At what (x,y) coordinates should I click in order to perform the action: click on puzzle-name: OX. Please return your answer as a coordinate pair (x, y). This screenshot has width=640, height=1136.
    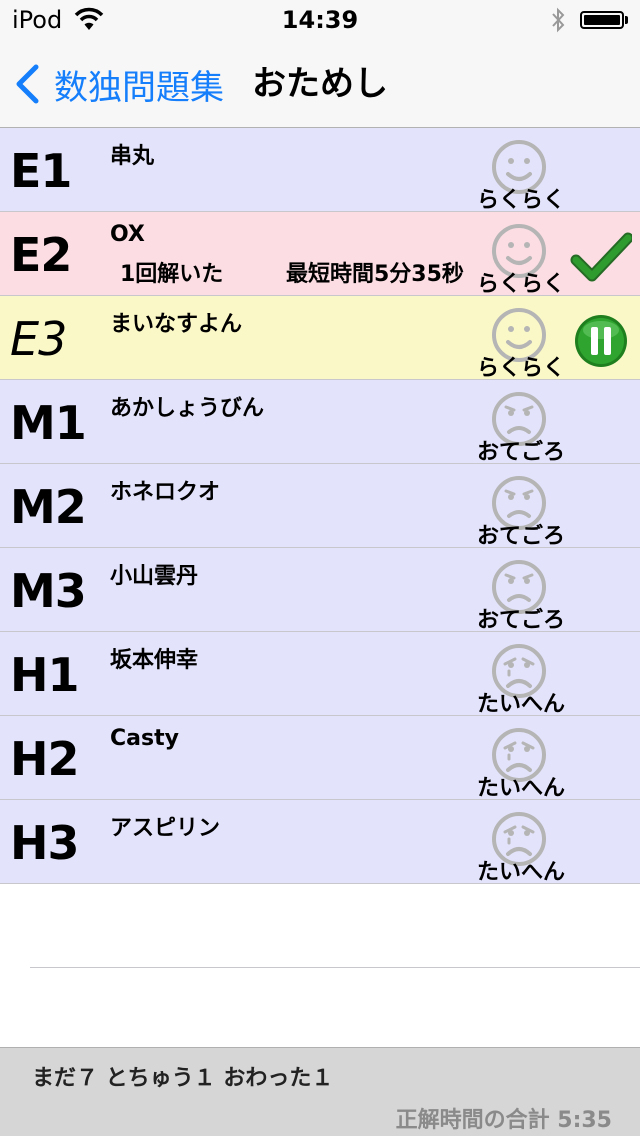
    Looking at the image, I should click on (127, 234).